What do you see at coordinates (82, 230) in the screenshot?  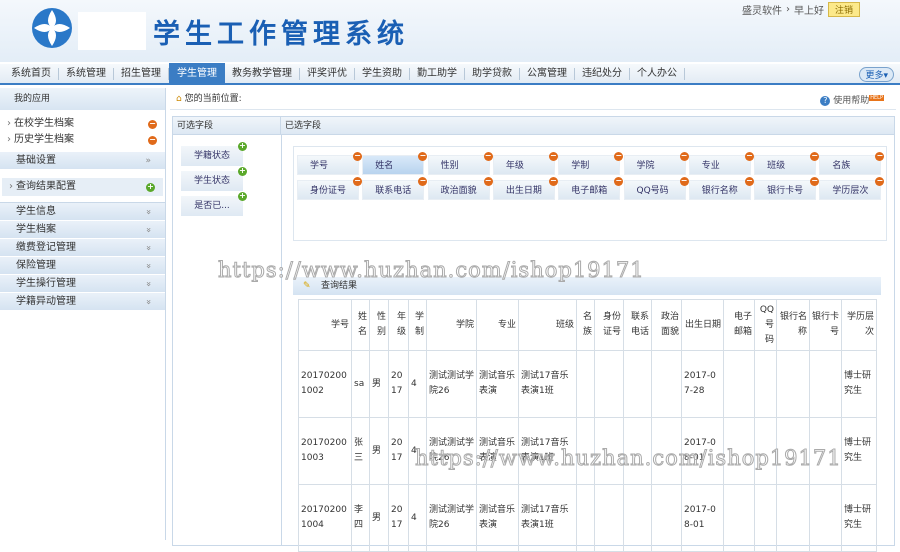 I see `sidebar-group: 学生档案 »` at bounding box center [82, 230].